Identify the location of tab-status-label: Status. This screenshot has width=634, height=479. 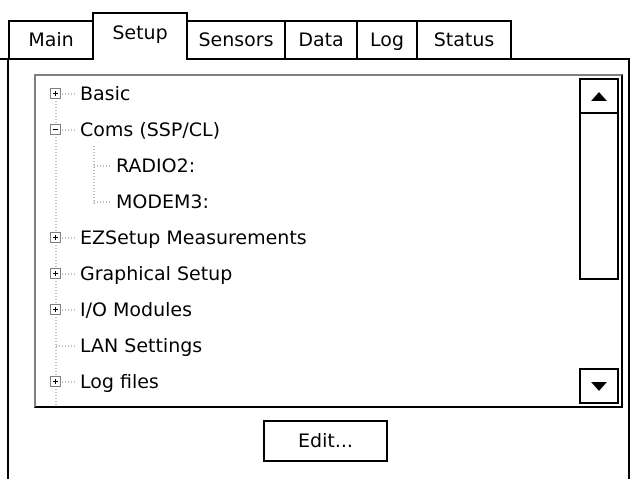
(464, 39).